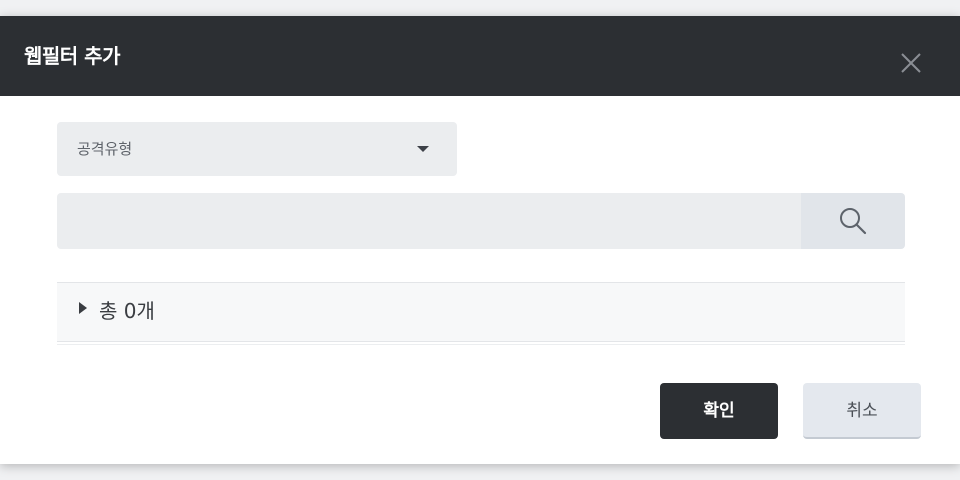 The image size is (960, 480). Describe the element at coordinates (429, 221) in the screenshot. I see `search-input` at that location.